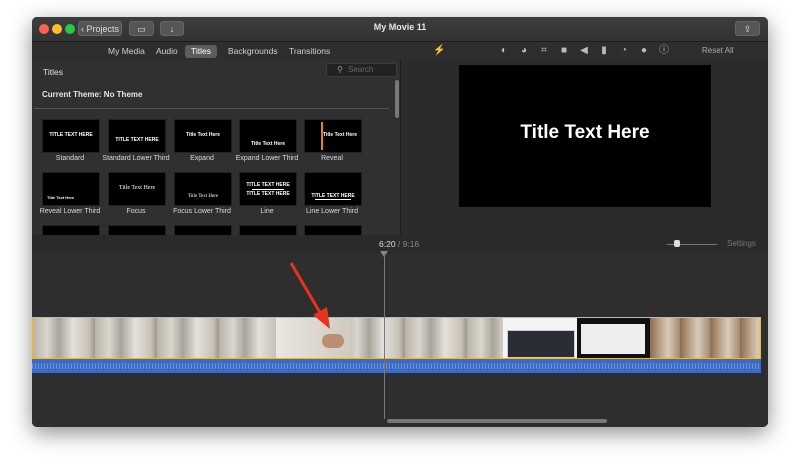  Describe the element at coordinates (306, 289) in the screenshot. I see `arrow-shaft` at that location.